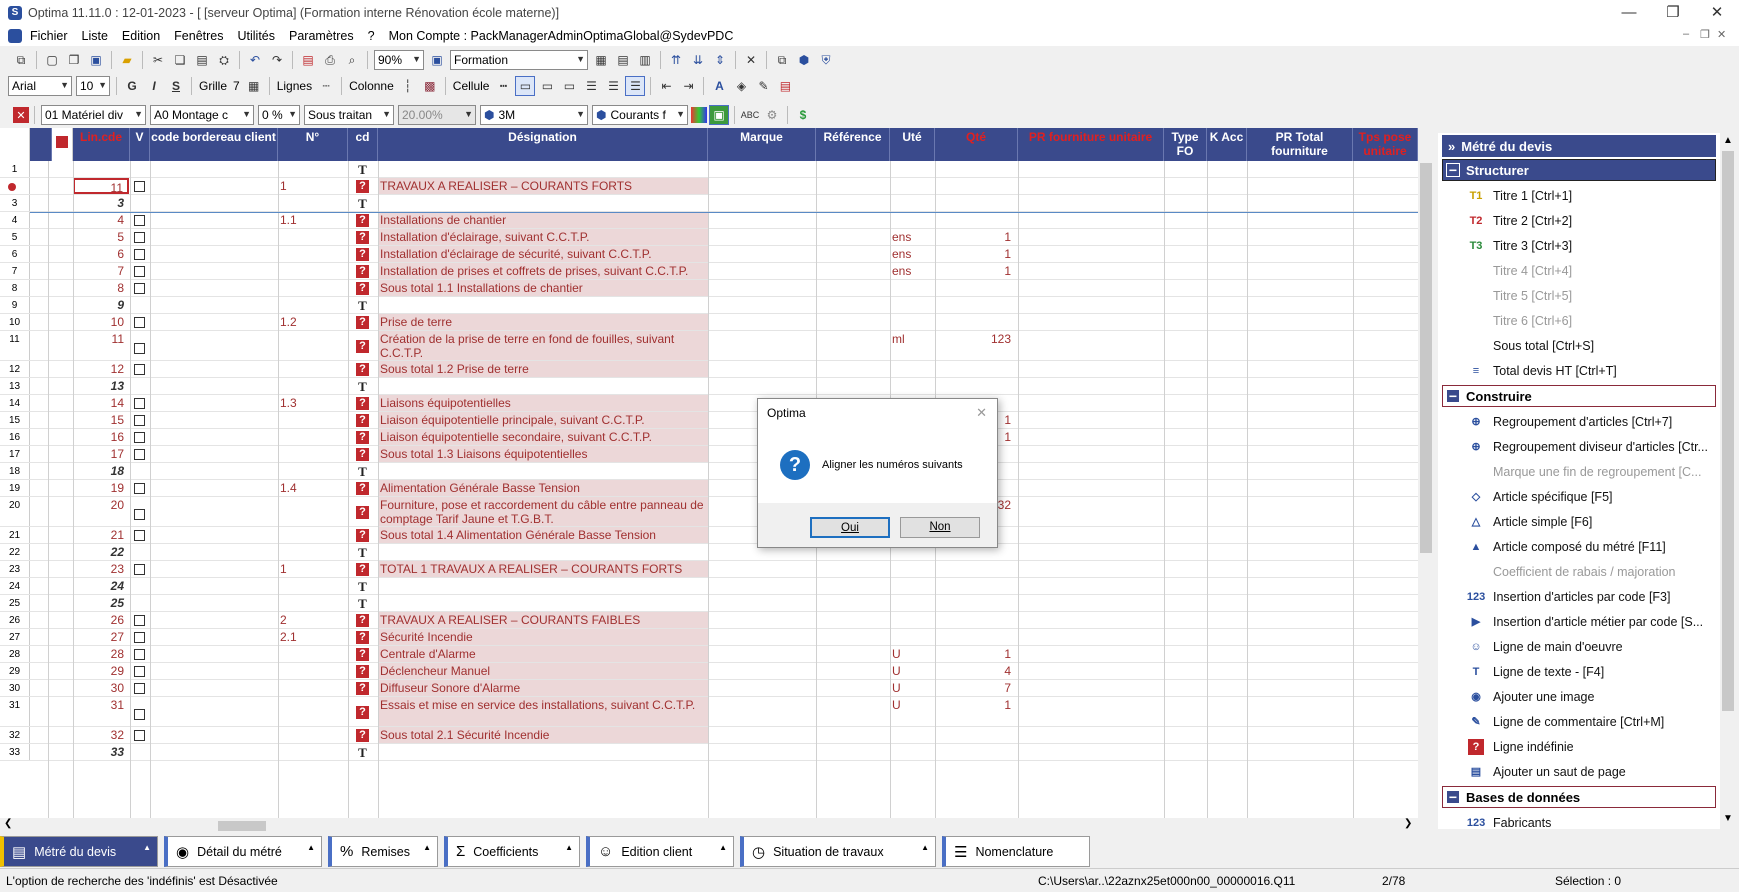 This screenshot has width=1739, height=892. What do you see at coordinates (326, 86) in the screenshot?
I see `lines-icon: ┄` at bounding box center [326, 86].